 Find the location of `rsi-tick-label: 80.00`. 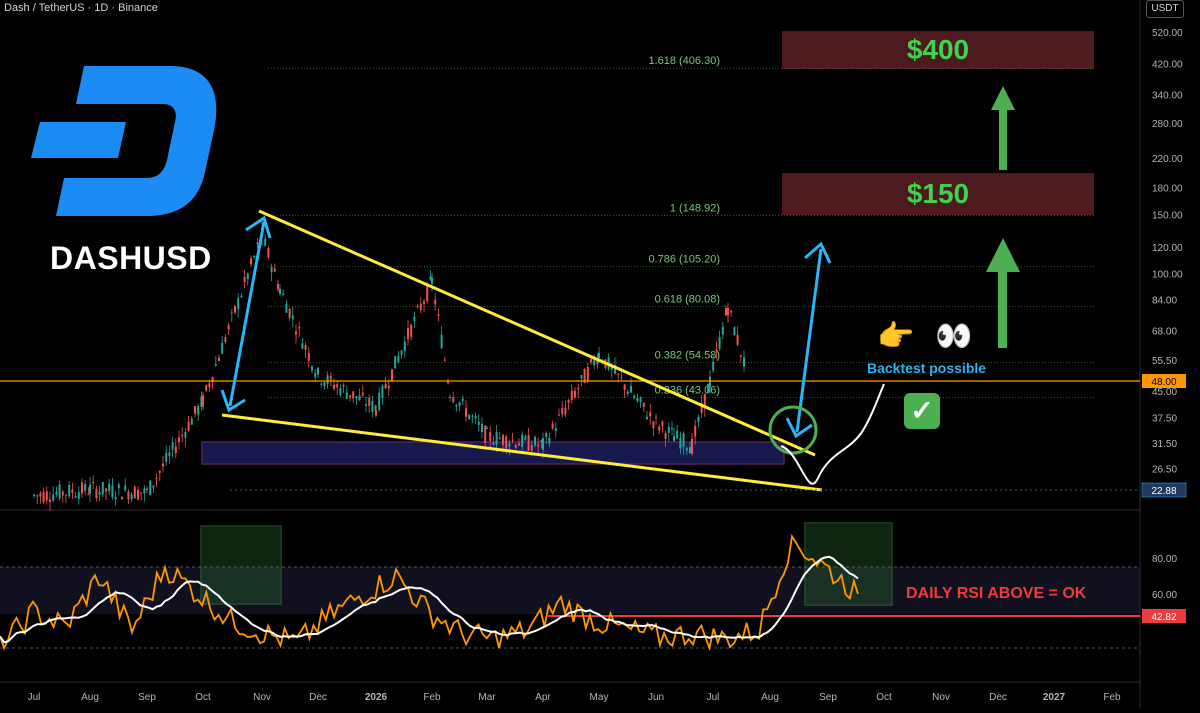

rsi-tick-label: 80.00 is located at coordinates (1164, 559).